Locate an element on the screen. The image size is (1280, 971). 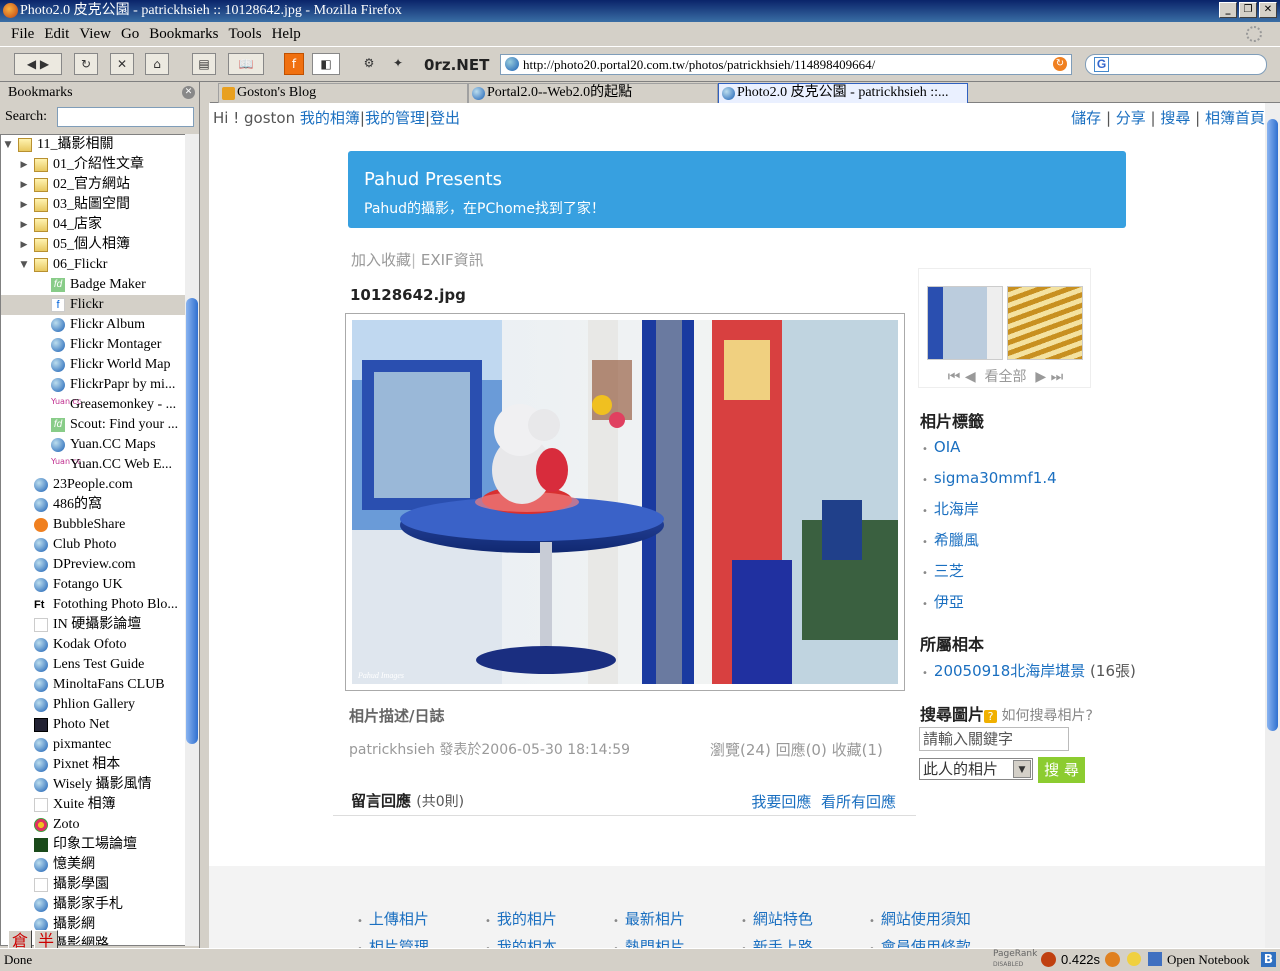
chevron-down-icon: ▼ is located at coordinates (24, 265).